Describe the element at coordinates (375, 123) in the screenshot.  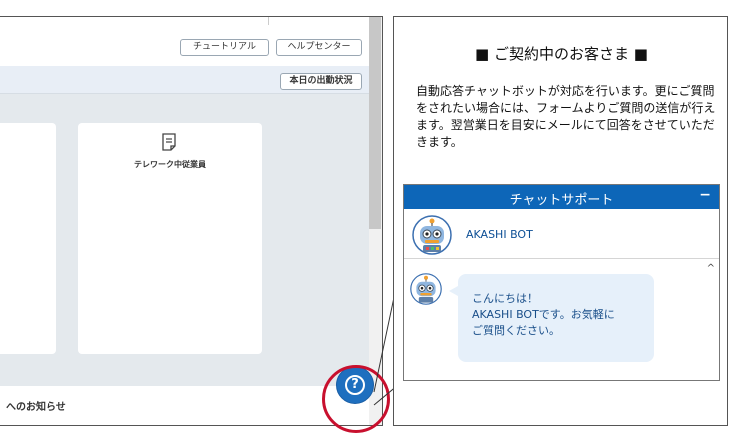
I see `page-scrollbar-thumb` at that location.